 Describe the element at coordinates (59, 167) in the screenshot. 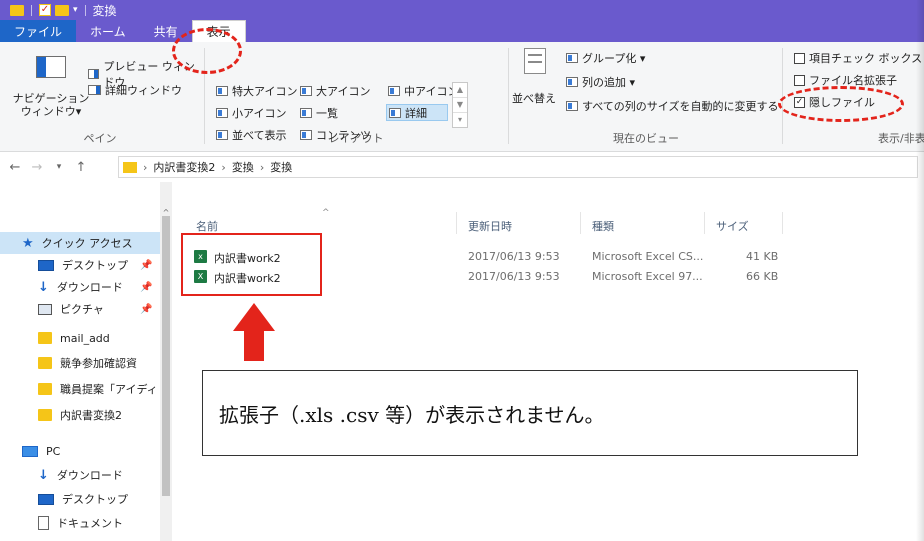

I see `recent-locations-icon: ▾` at that location.